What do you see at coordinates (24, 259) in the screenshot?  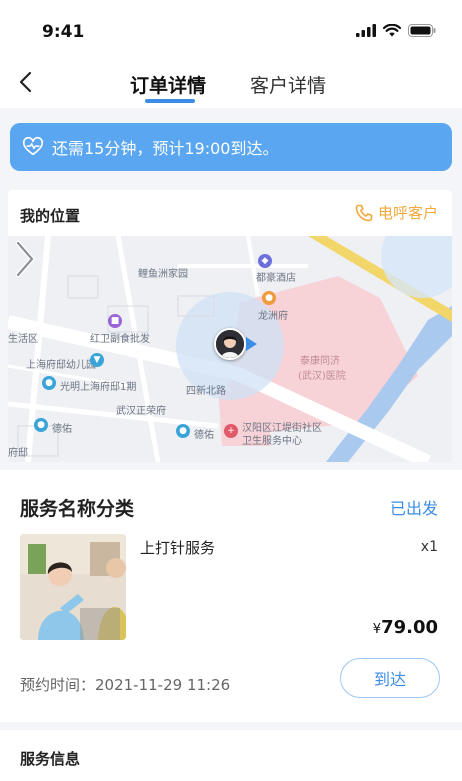 I see `chevron-right-icon` at bounding box center [24, 259].